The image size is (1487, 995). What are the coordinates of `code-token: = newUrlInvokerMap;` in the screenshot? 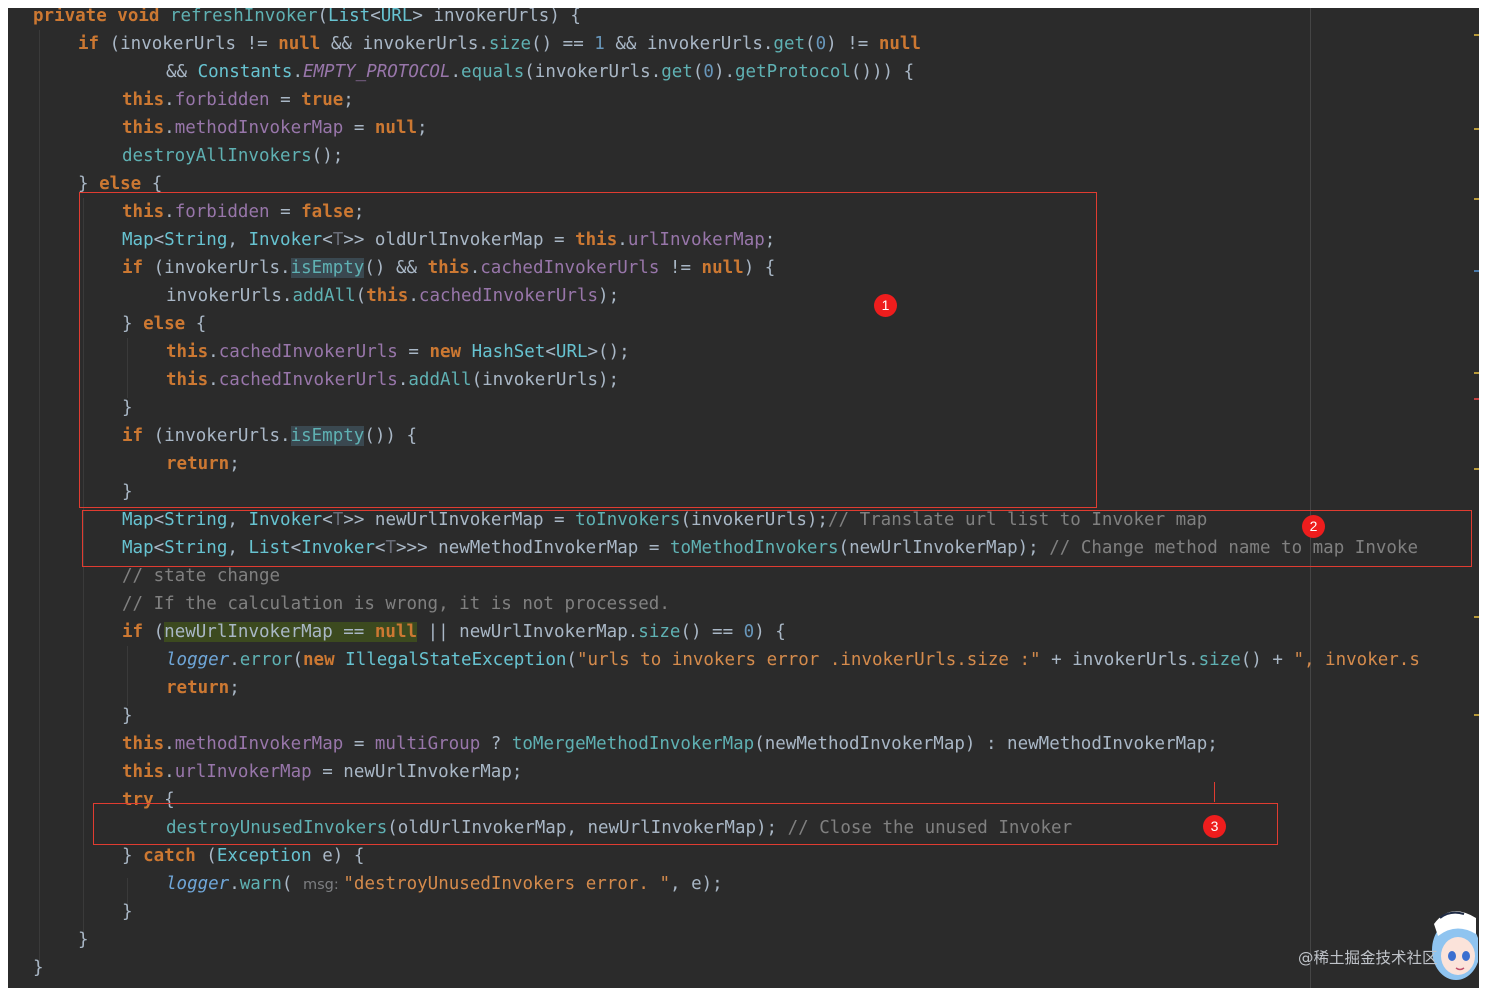 It's located at (417, 772).